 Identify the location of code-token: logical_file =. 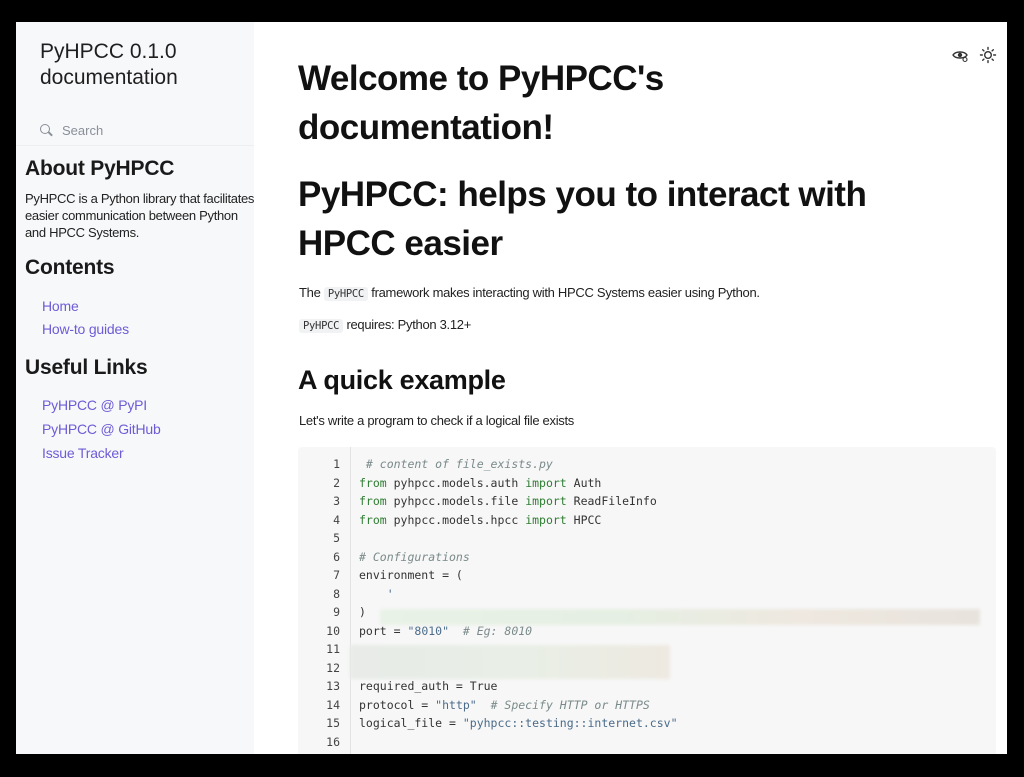
(411, 723).